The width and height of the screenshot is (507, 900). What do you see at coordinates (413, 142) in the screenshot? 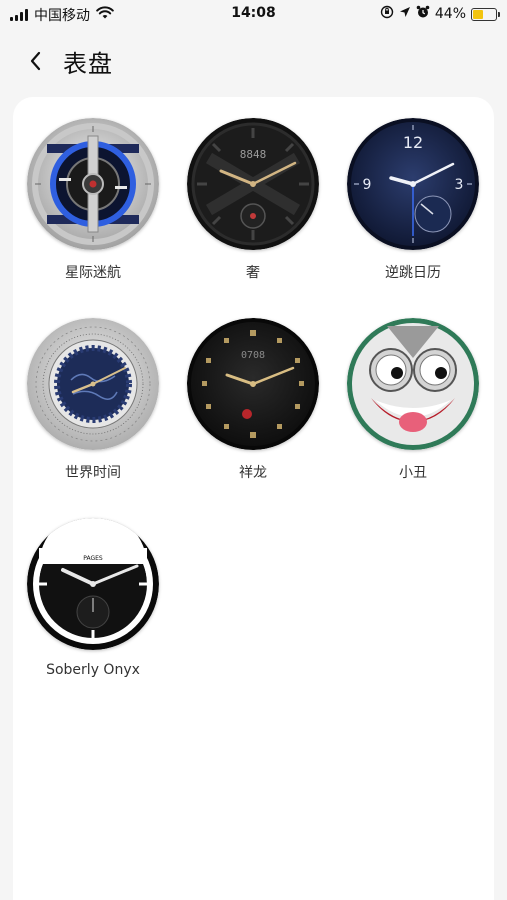
I see `watch-face-3-numeral-12: 12` at bounding box center [413, 142].